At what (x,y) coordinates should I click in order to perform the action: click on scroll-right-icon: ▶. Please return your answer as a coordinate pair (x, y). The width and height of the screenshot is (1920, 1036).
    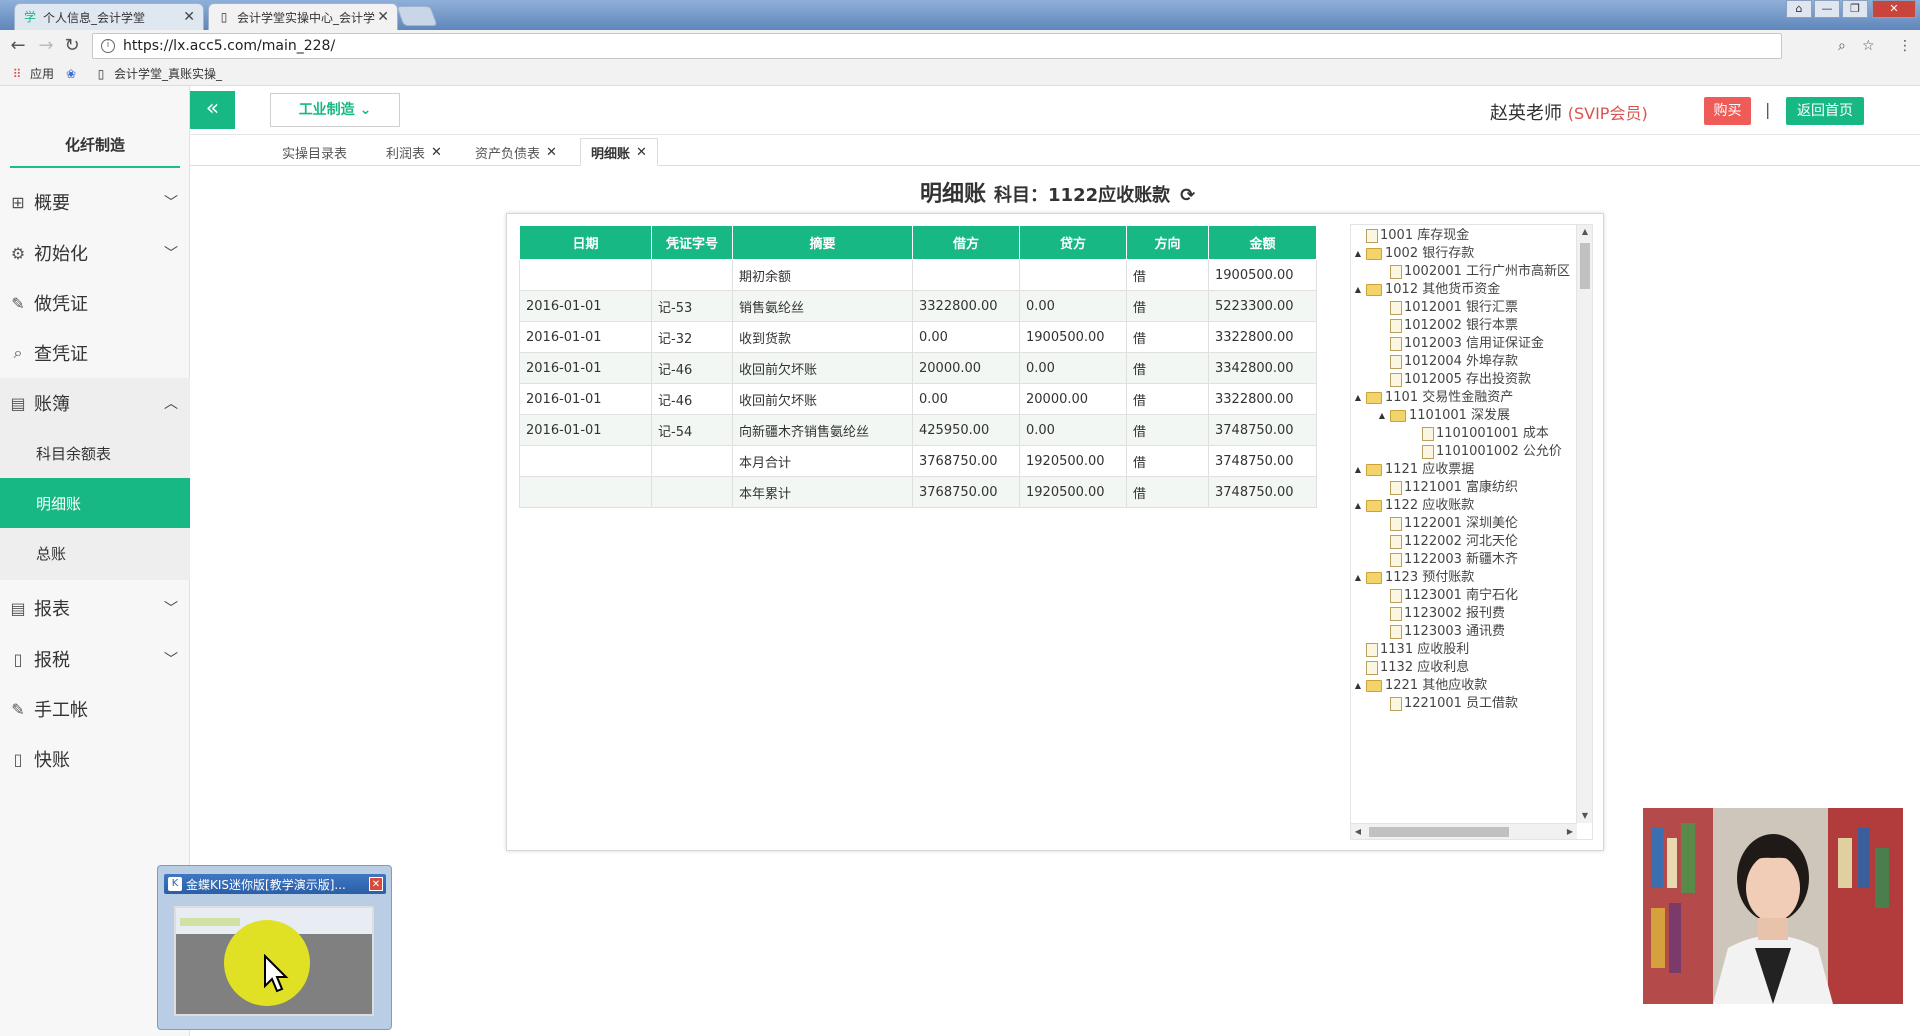
    Looking at the image, I should click on (1570, 831).